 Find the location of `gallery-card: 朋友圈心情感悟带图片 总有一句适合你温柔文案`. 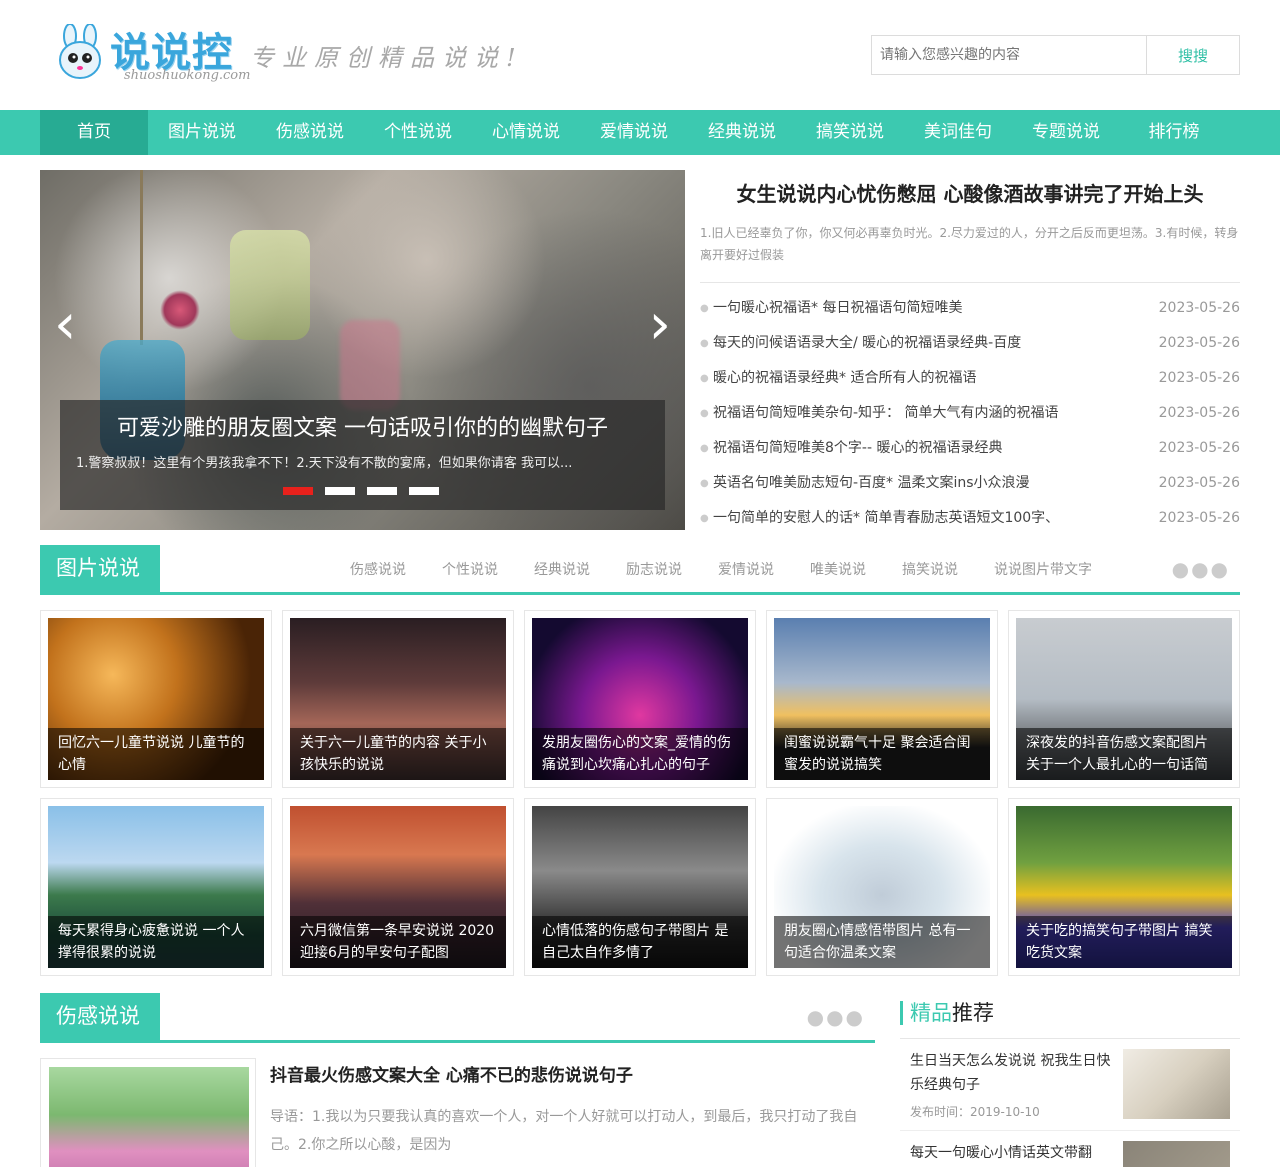

gallery-card: 朋友圈心情感悟带图片 总有一句适合你温柔文案 is located at coordinates (882, 887).